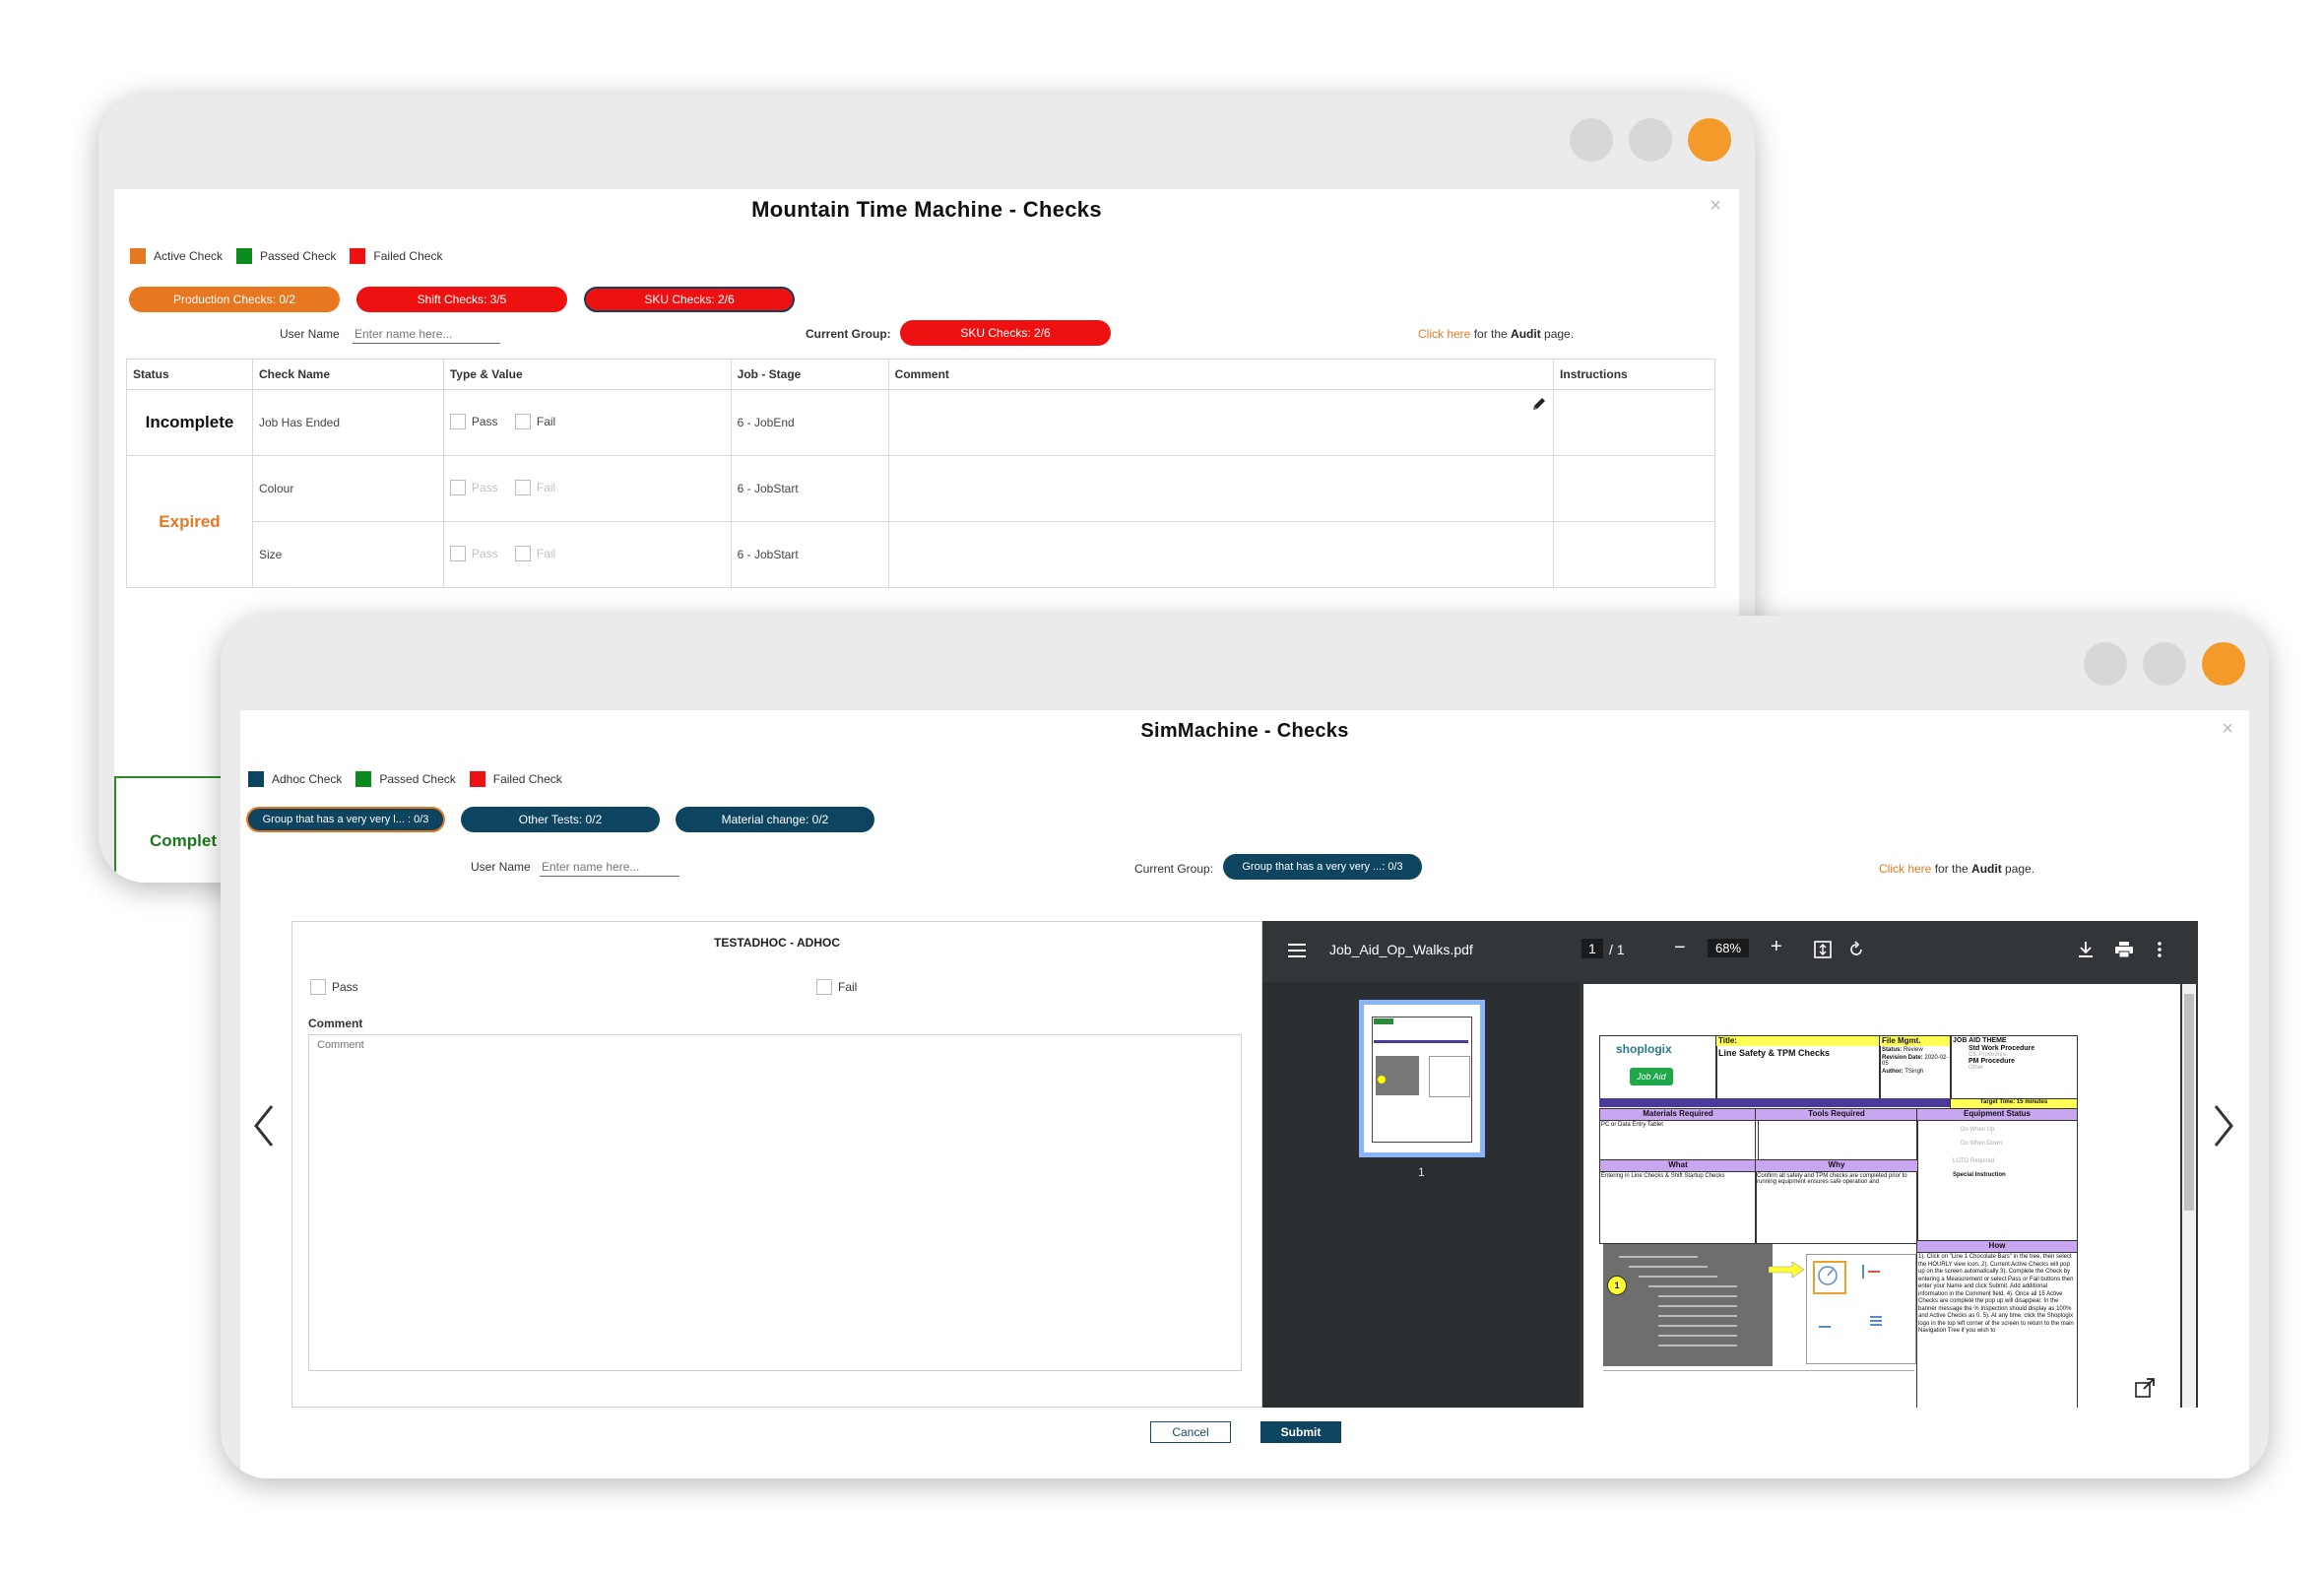  I want to click on fit-page-icon, so click(1823, 949).